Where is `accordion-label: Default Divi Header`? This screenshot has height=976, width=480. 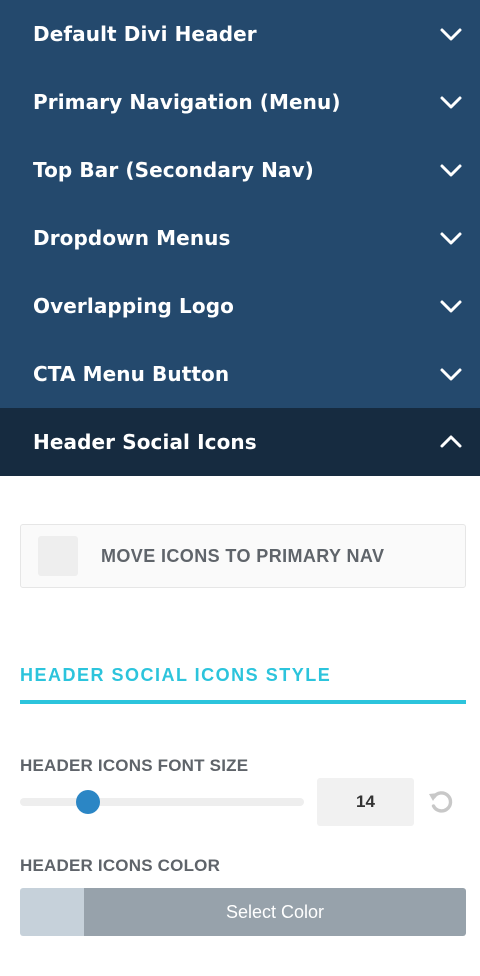 accordion-label: Default Divi Header is located at coordinates (145, 34).